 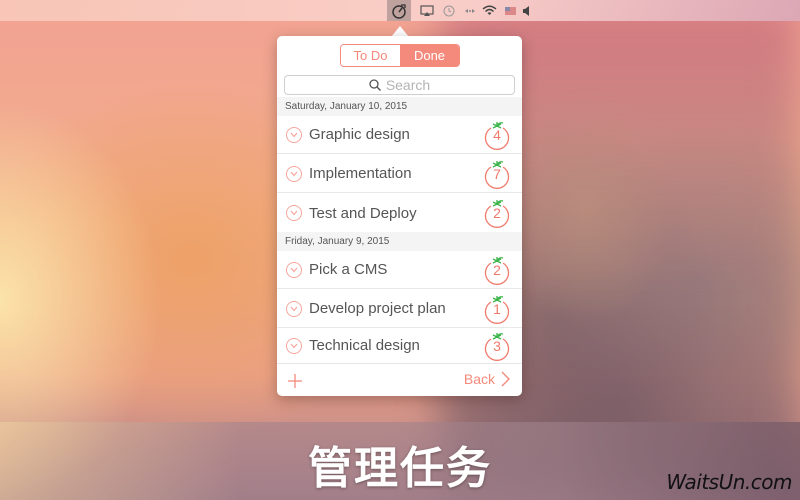 I want to click on task-title: Implementation, so click(x=360, y=173).